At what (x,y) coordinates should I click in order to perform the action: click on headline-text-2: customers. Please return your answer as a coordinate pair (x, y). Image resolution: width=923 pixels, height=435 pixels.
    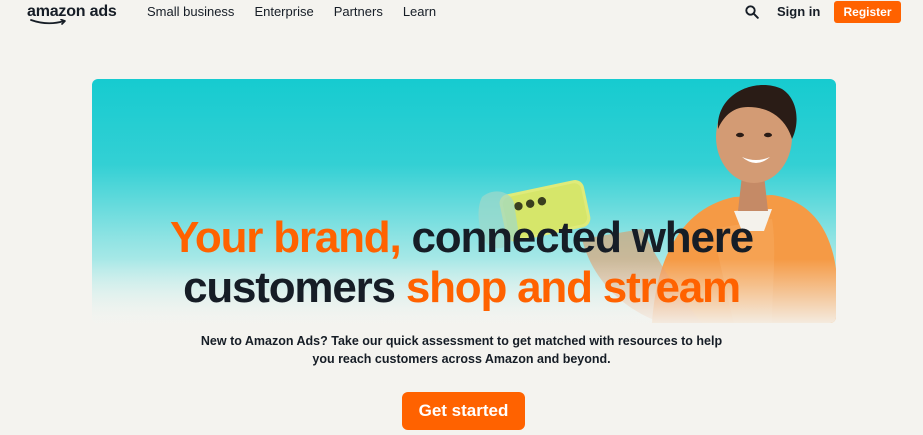
    Looking at the image, I should click on (294, 287).